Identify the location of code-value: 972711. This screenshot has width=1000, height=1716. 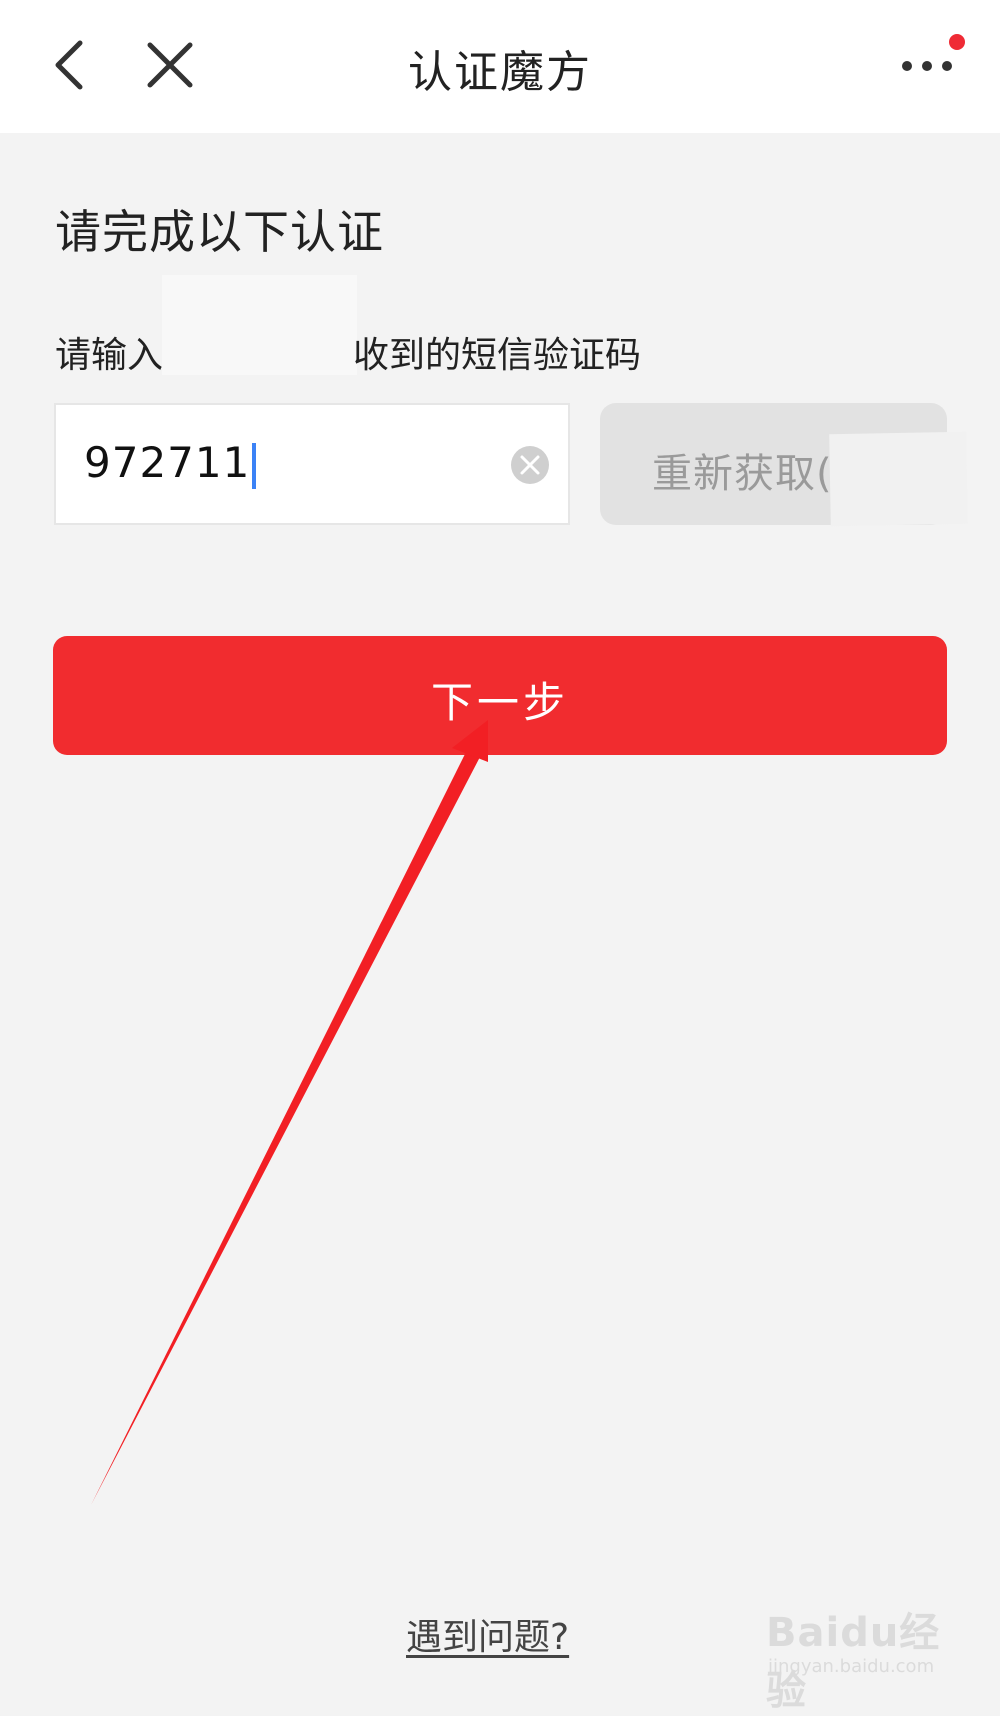
(167, 462).